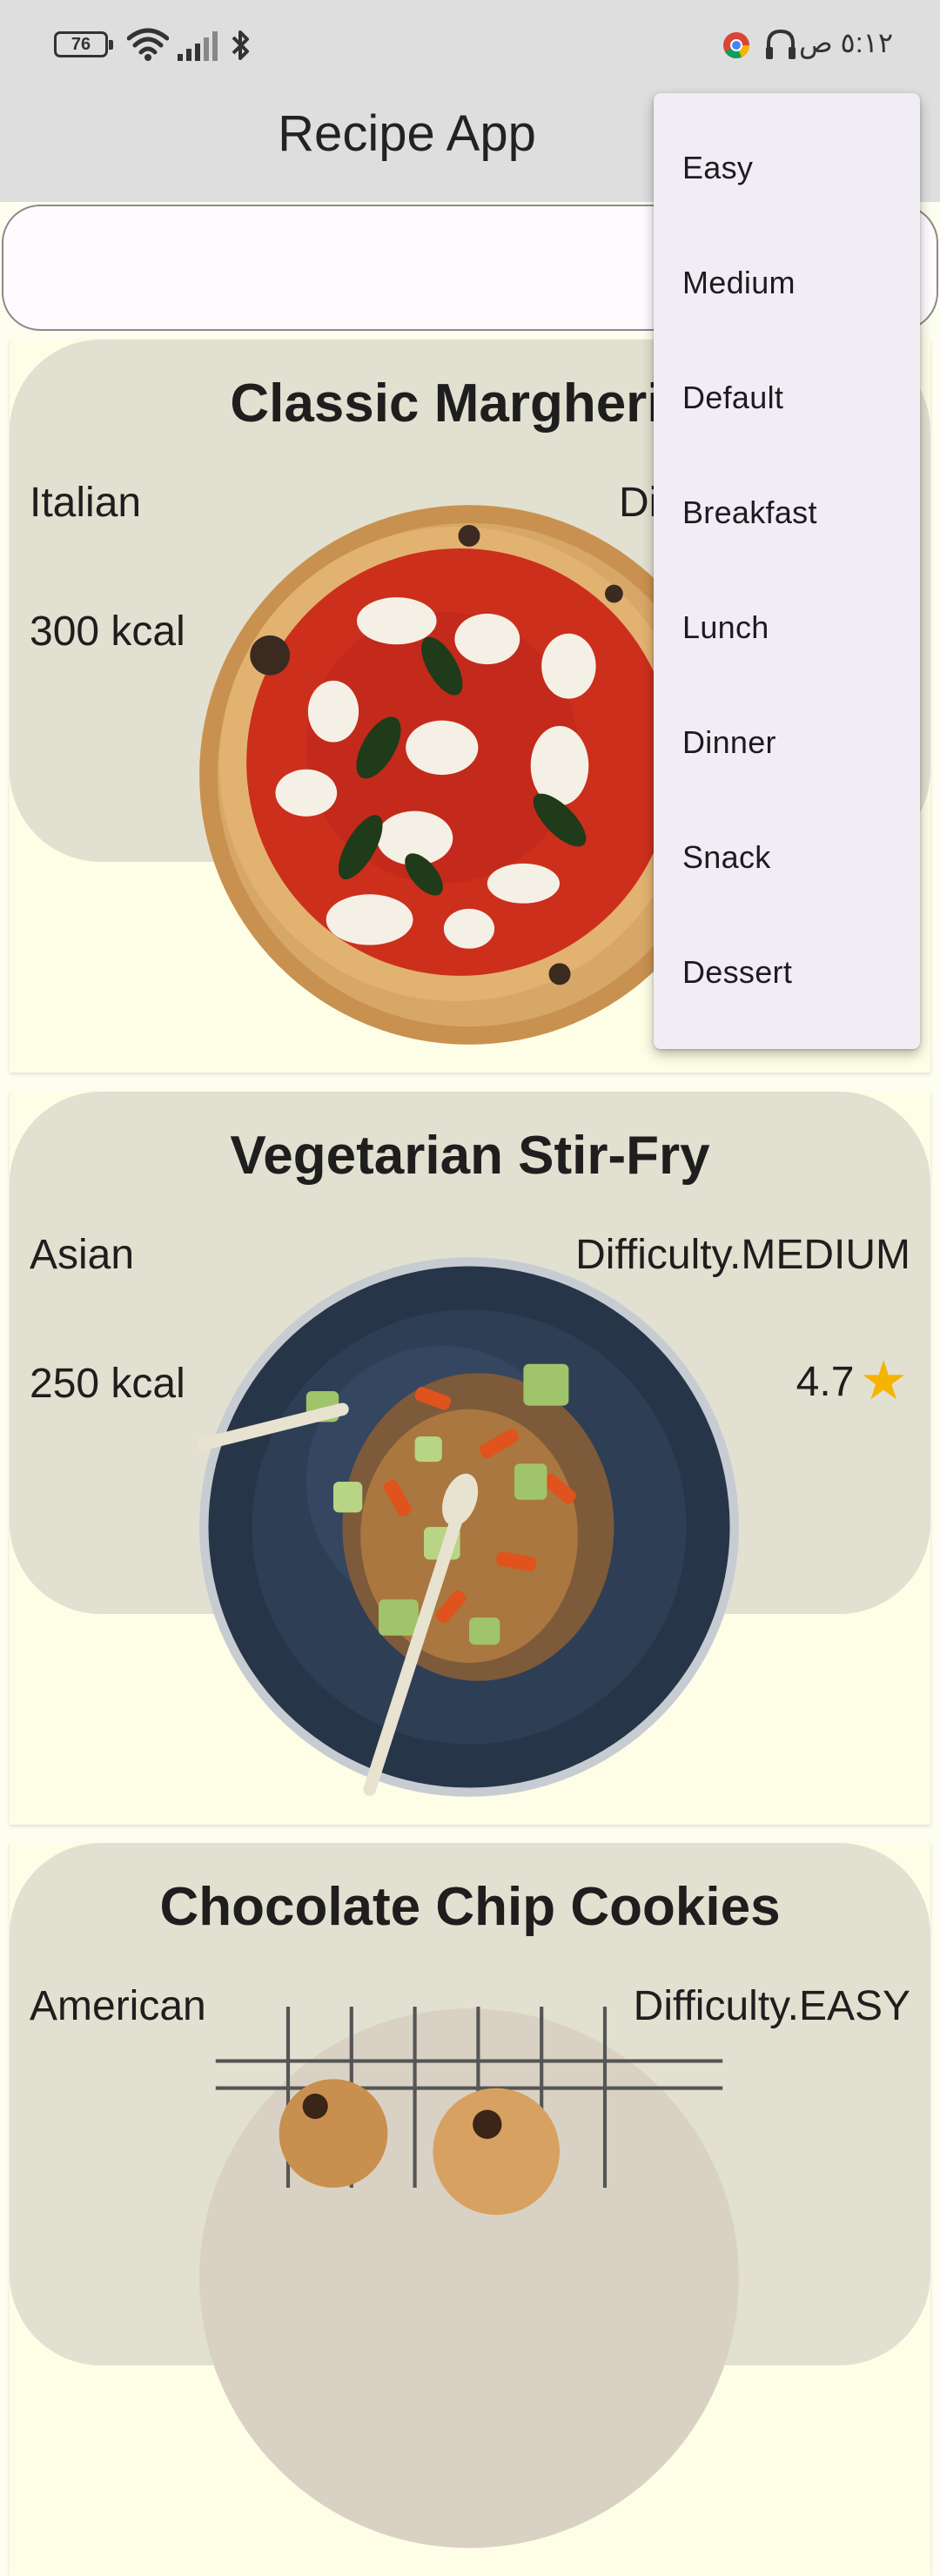 This screenshot has width=940, height=2576. I want to click on signal-icon, so click(198, 46).